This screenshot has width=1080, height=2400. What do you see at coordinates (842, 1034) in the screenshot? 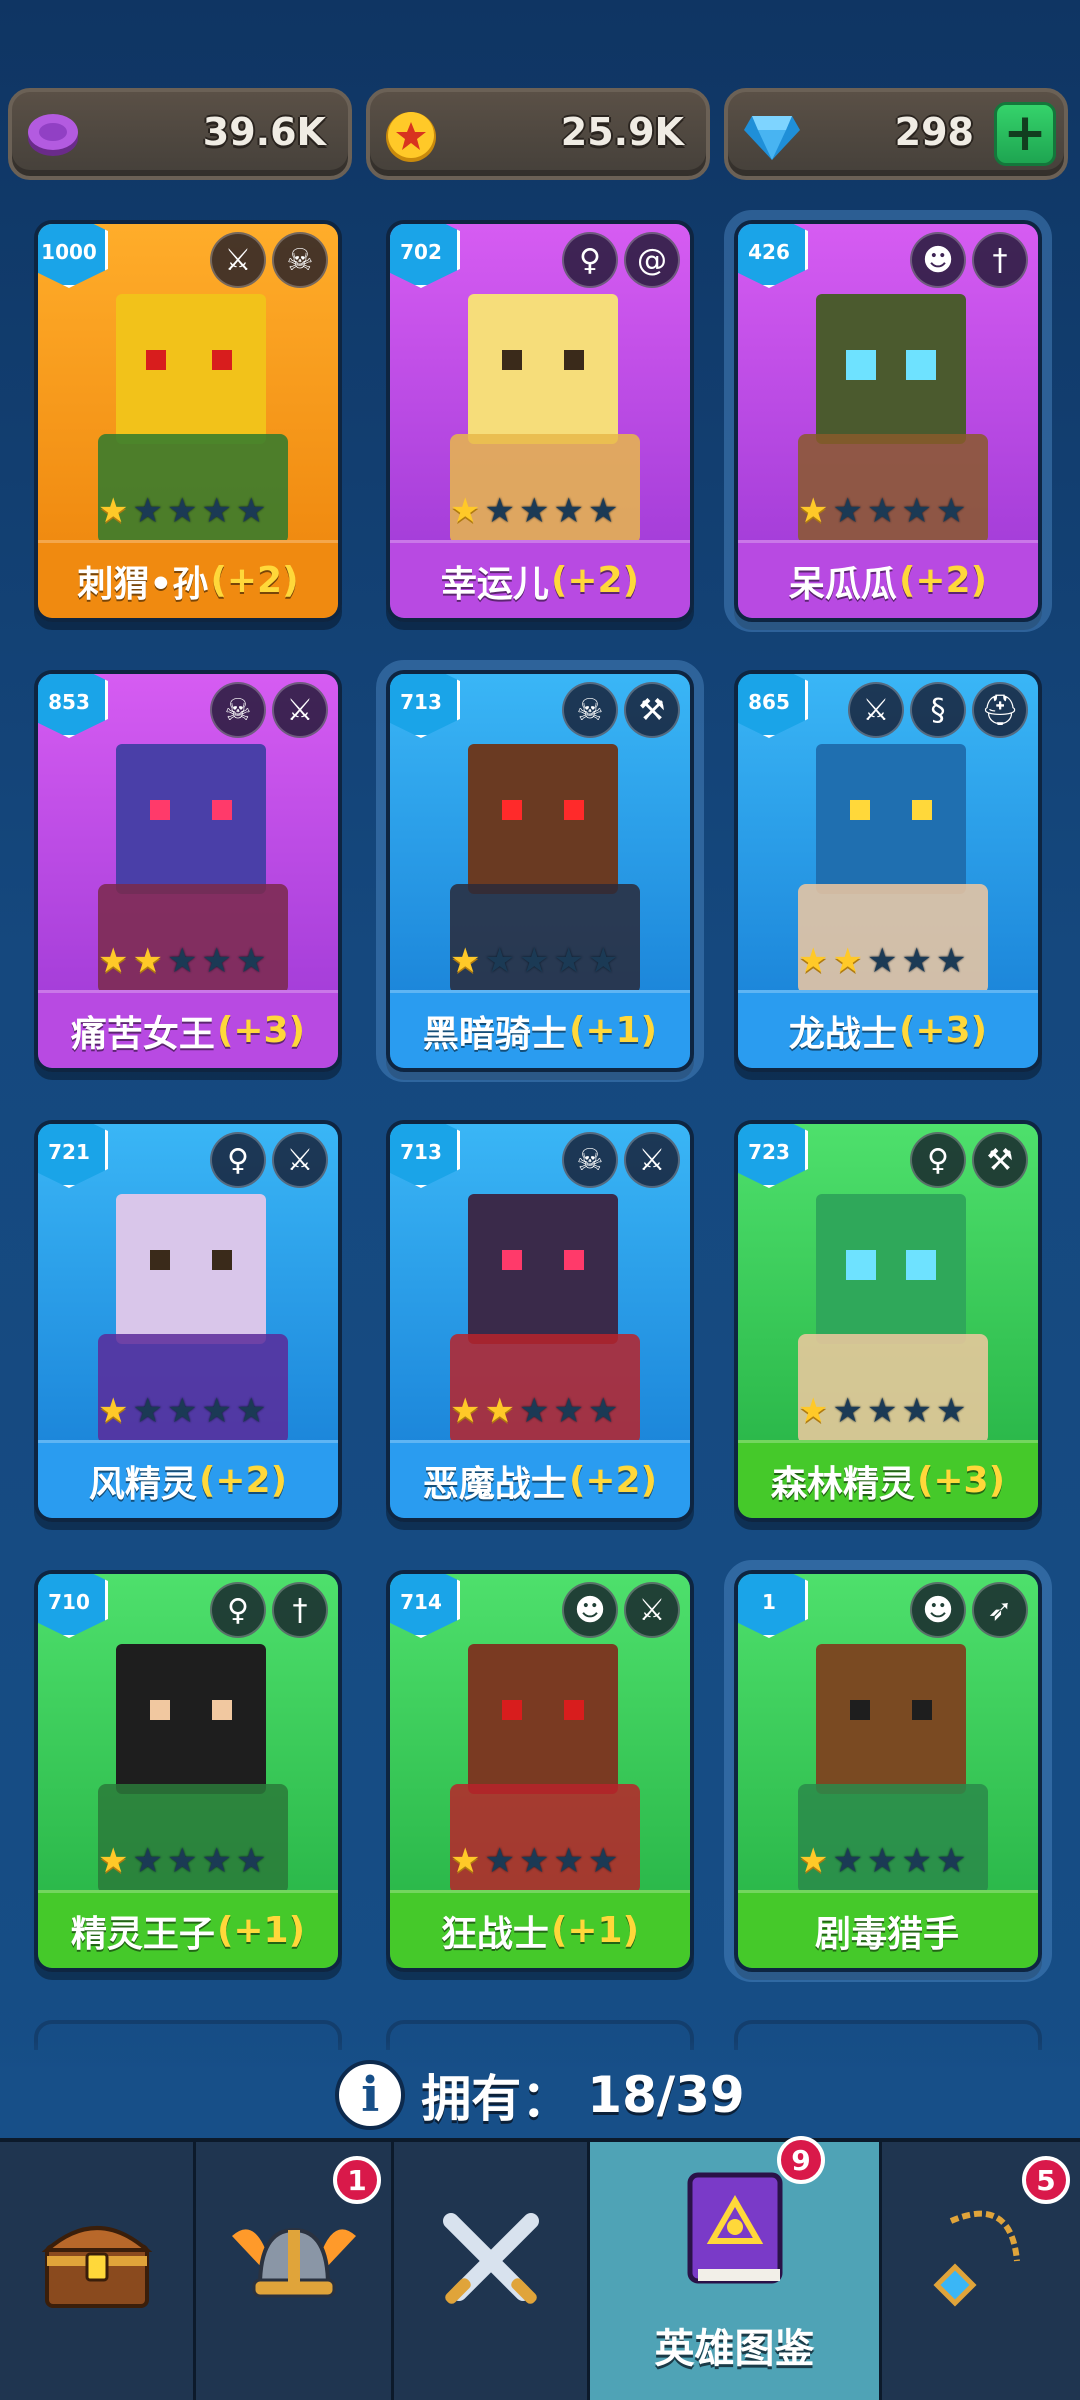
I see `hero-name-text: 龙战士` at bounding box center [842, 1034].